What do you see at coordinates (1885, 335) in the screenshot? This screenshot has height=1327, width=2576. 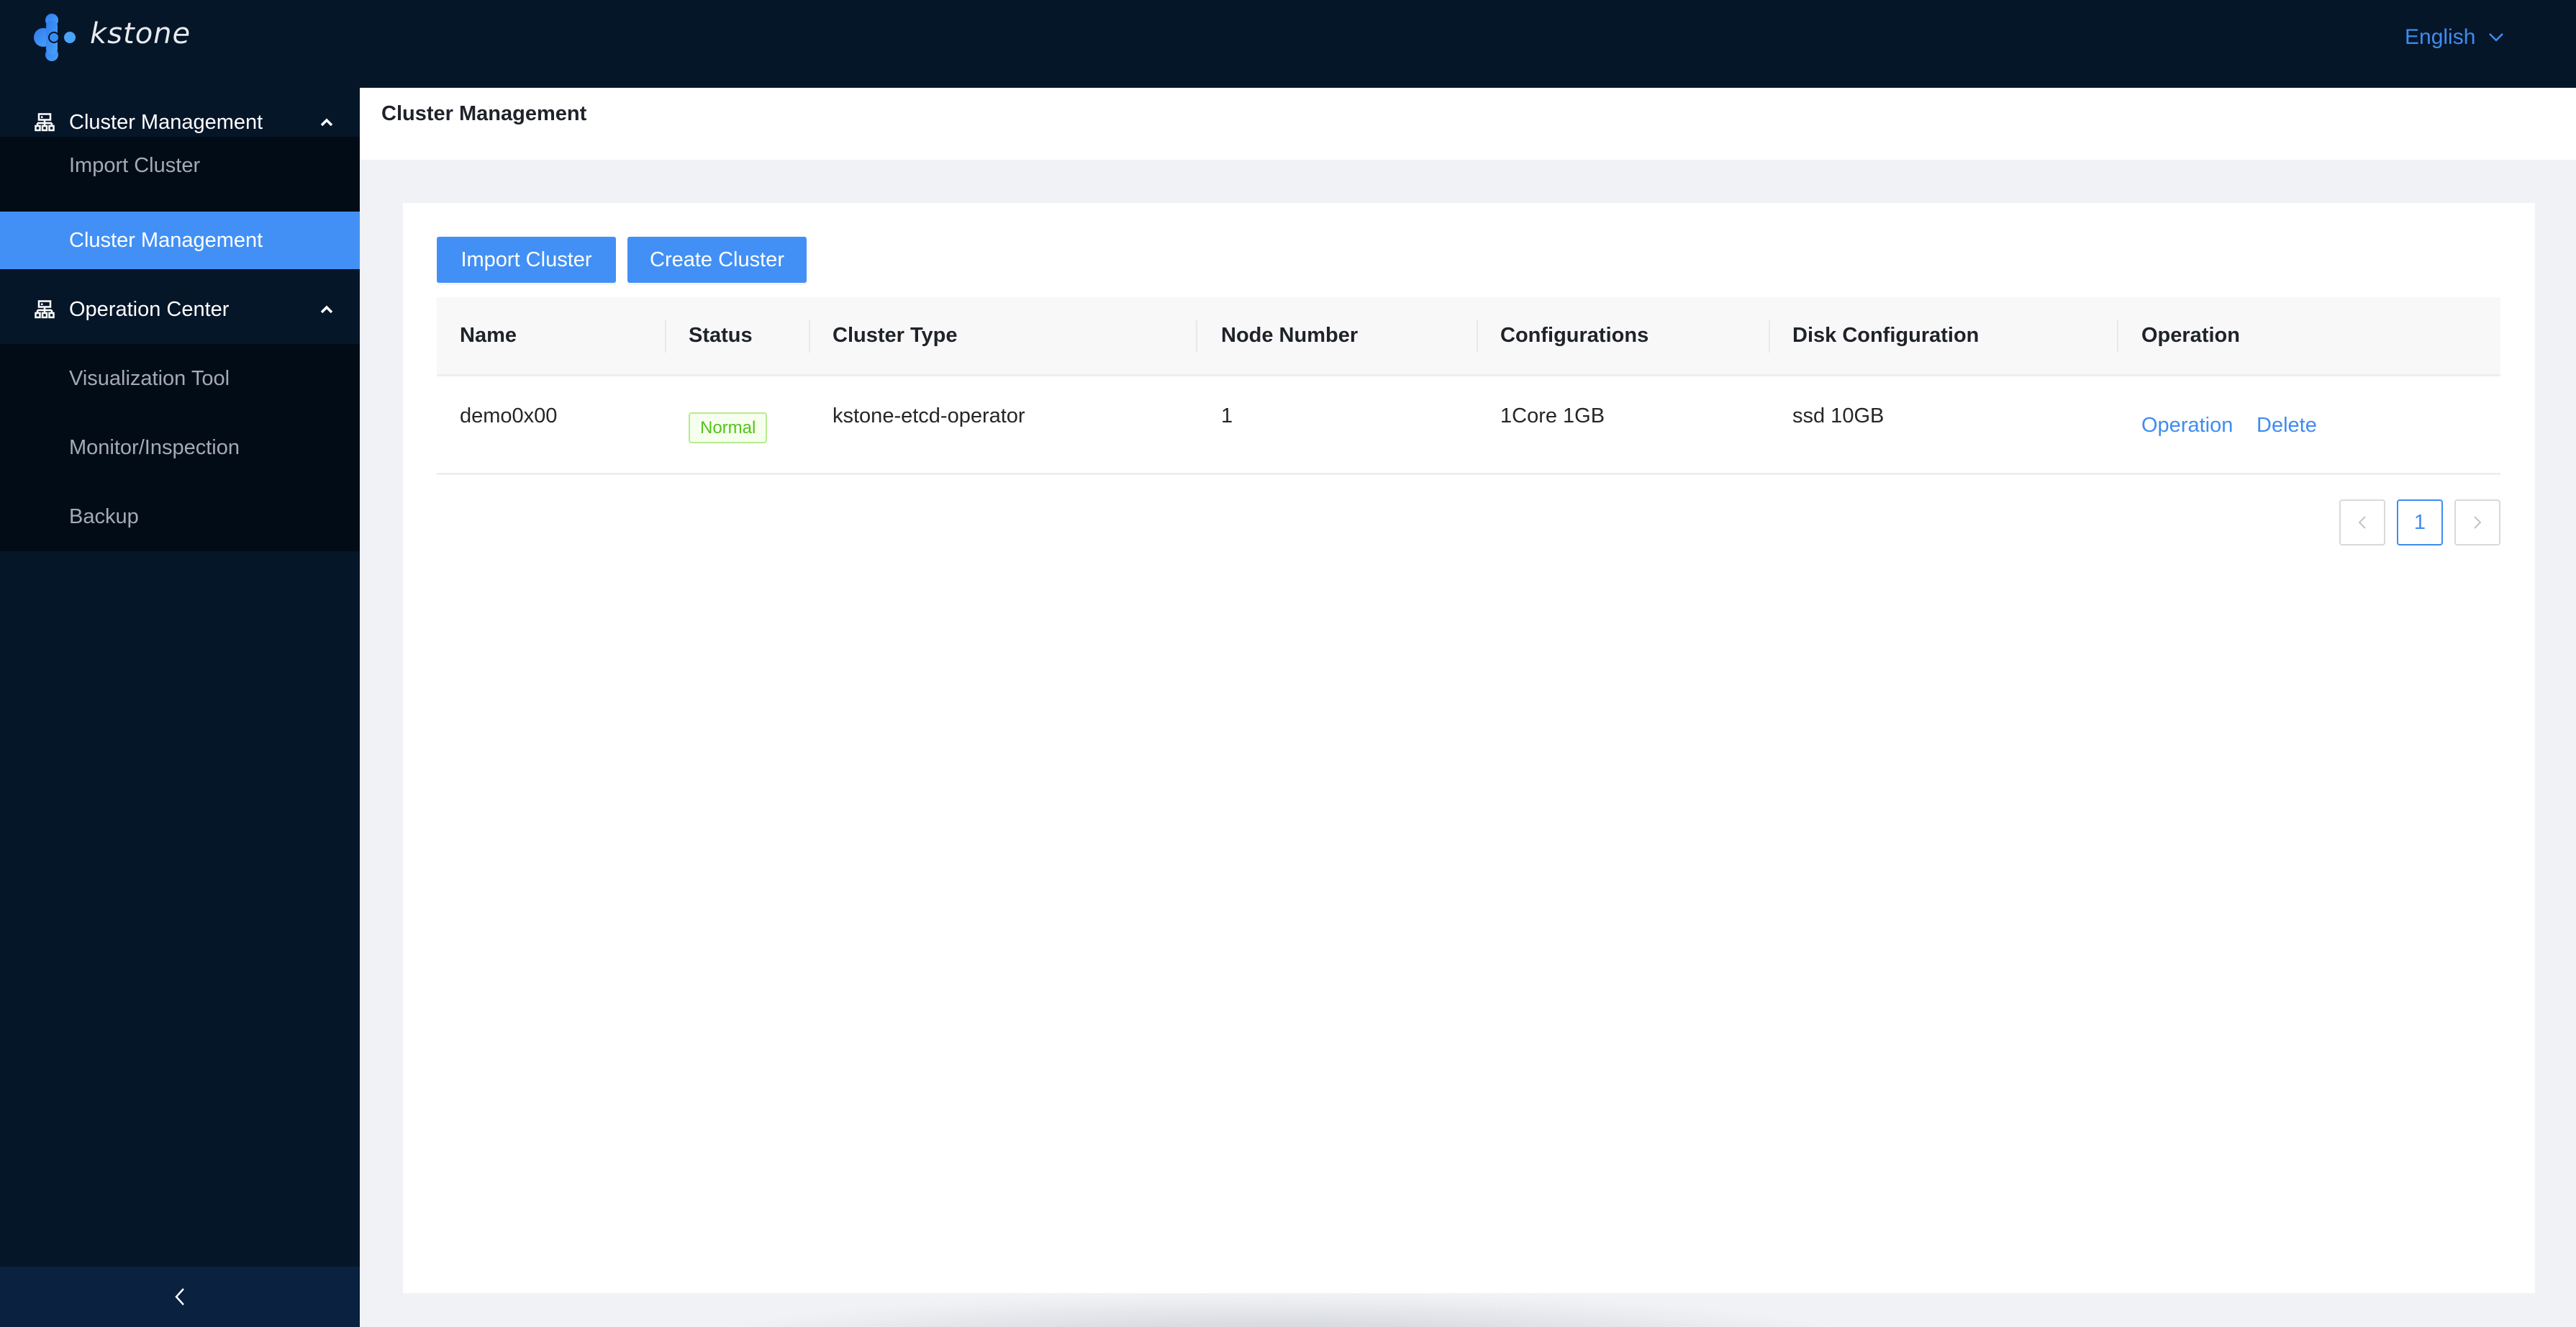 I see `column-header-disk-configuration: Disk Configuration` at bounding box center [1885, 335].